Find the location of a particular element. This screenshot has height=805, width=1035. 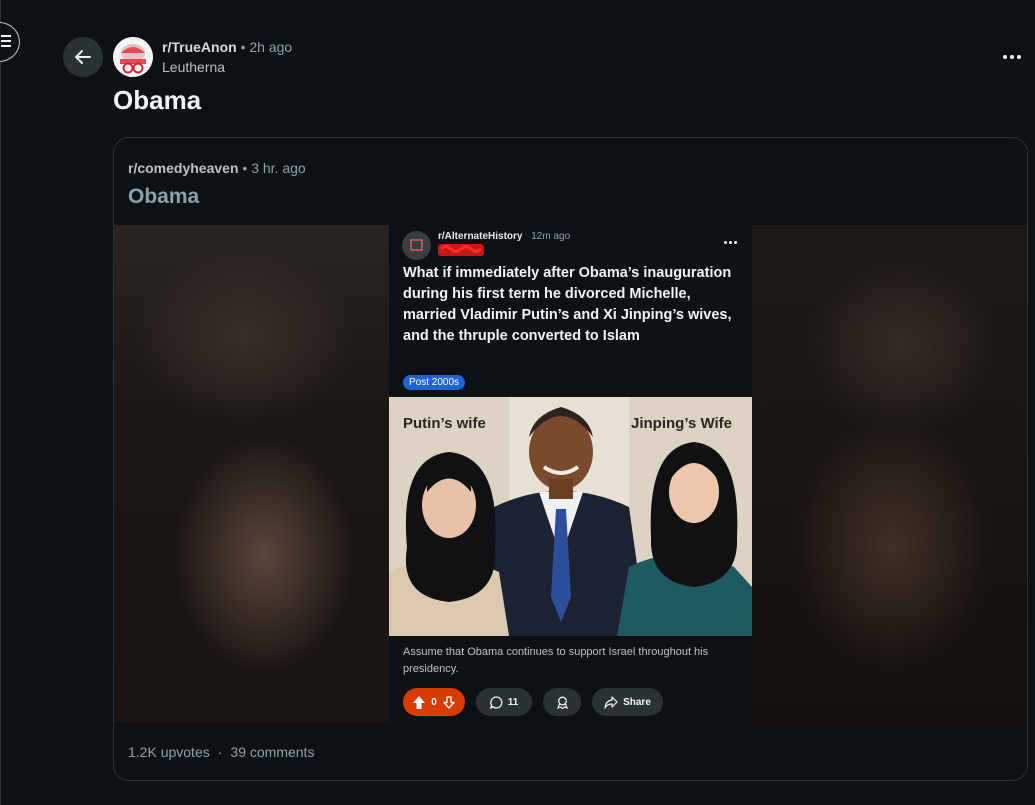

embedded-share-pill: Share is located at coordinates (627, 702).